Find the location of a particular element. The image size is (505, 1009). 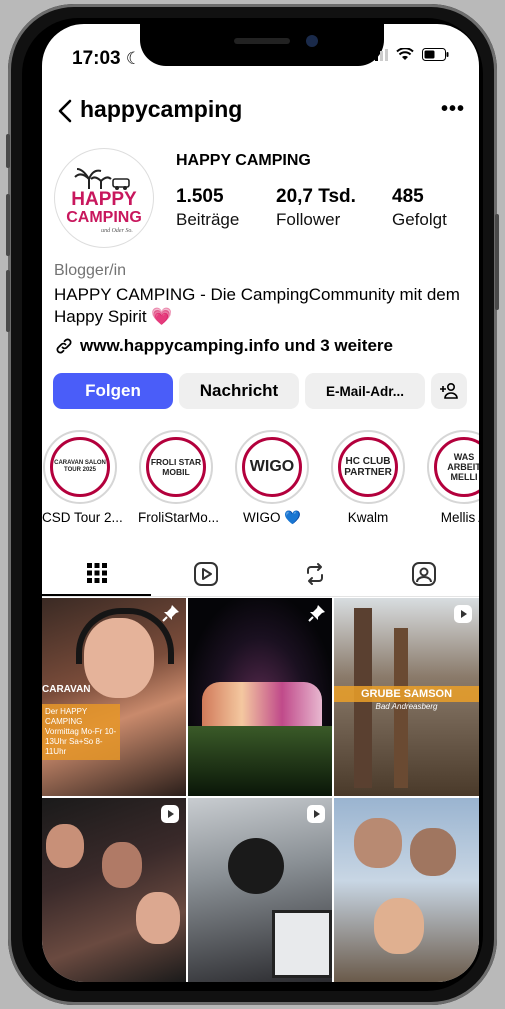

reels-icon is located at coordinates (205, 574).